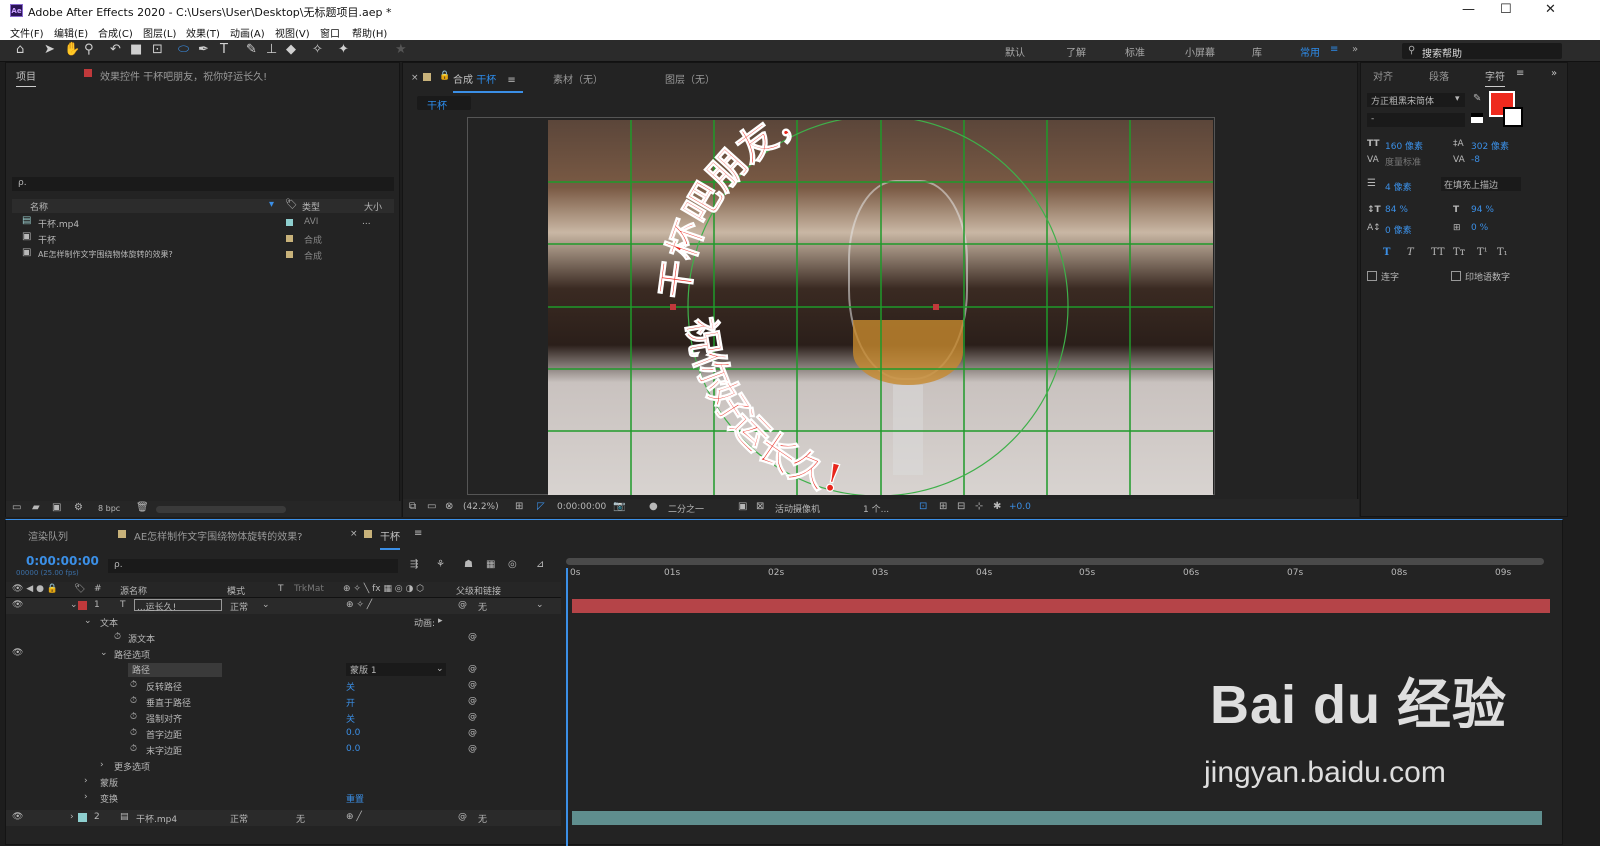  What do you see at coordinates (309, 589) in the screenshot?
I see `trkmat-header: TrkMat` at bounding box center [309, 589].